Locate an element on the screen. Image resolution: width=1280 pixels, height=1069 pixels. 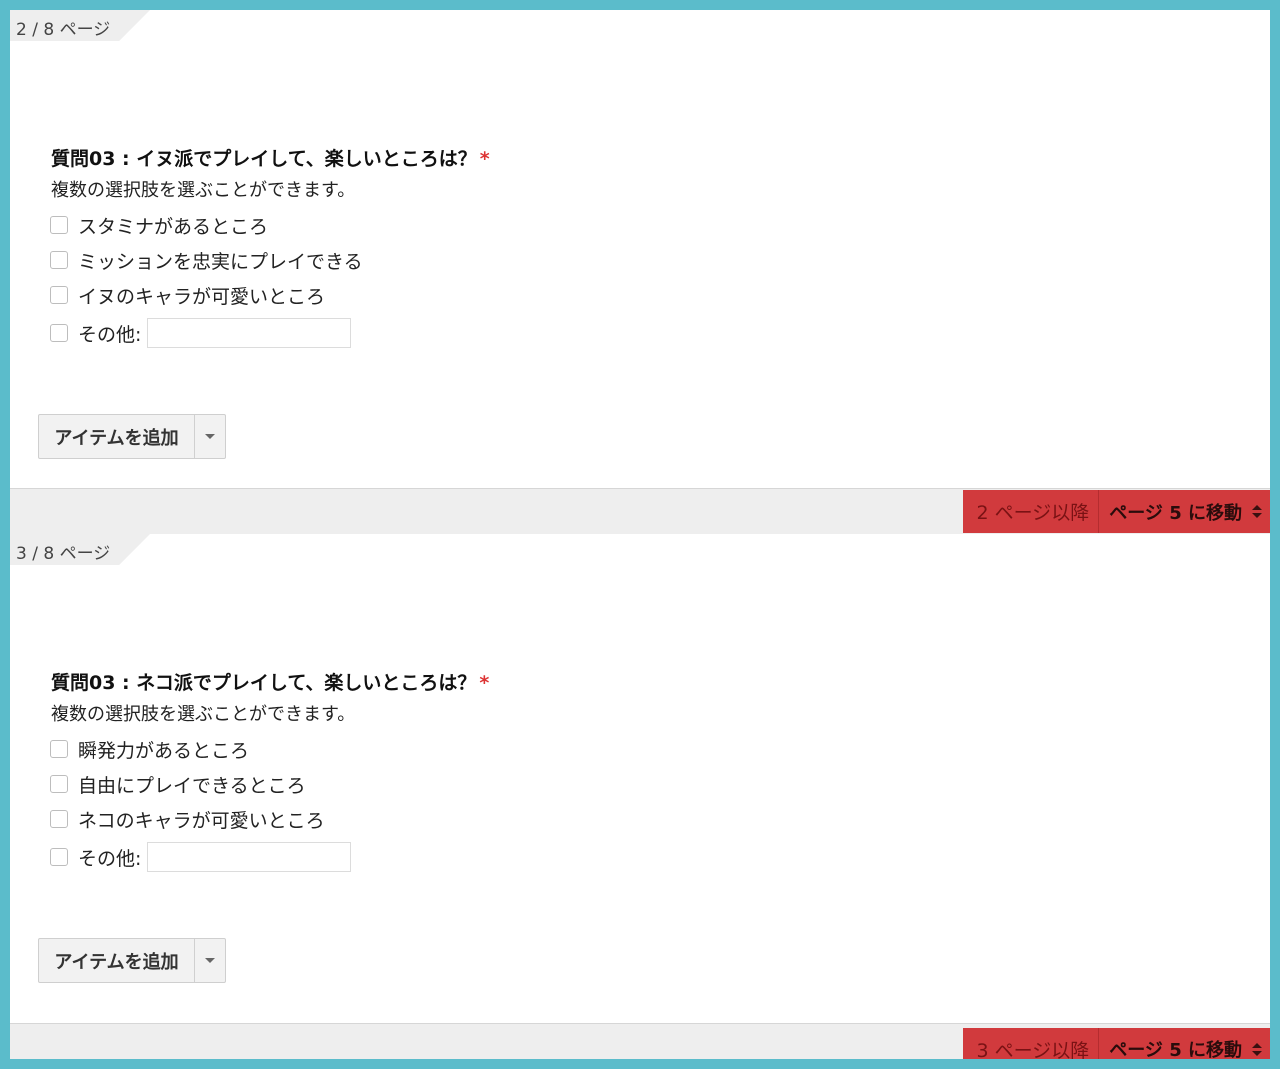
checkbox-option: 瞬発力があるところ is located at coordinates (149, 749).